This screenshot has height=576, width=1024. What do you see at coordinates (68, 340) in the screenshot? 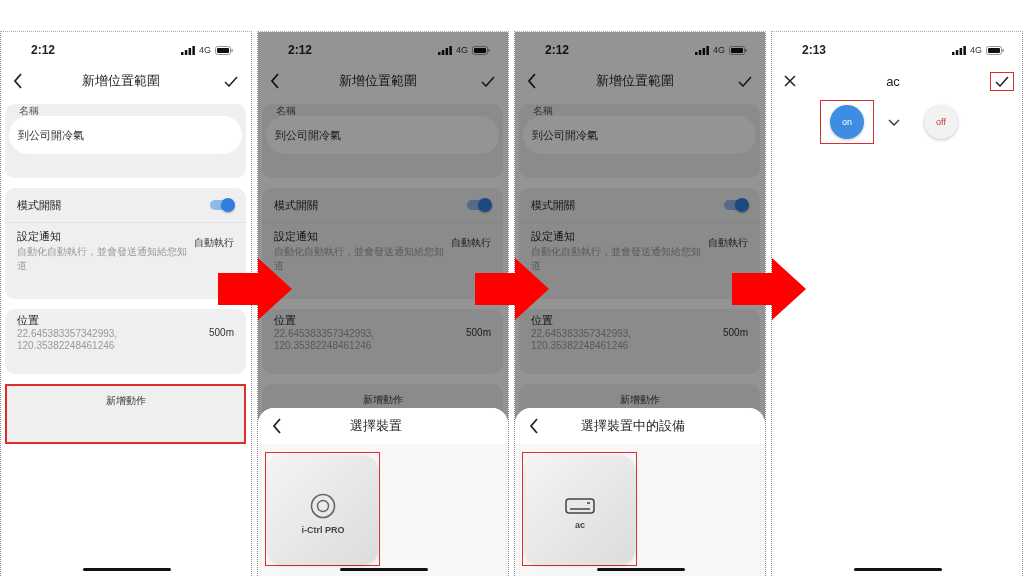
I see `location-coordinates: 22.645383357342993, 120.35382248461246` at bounding box center [68, 340].